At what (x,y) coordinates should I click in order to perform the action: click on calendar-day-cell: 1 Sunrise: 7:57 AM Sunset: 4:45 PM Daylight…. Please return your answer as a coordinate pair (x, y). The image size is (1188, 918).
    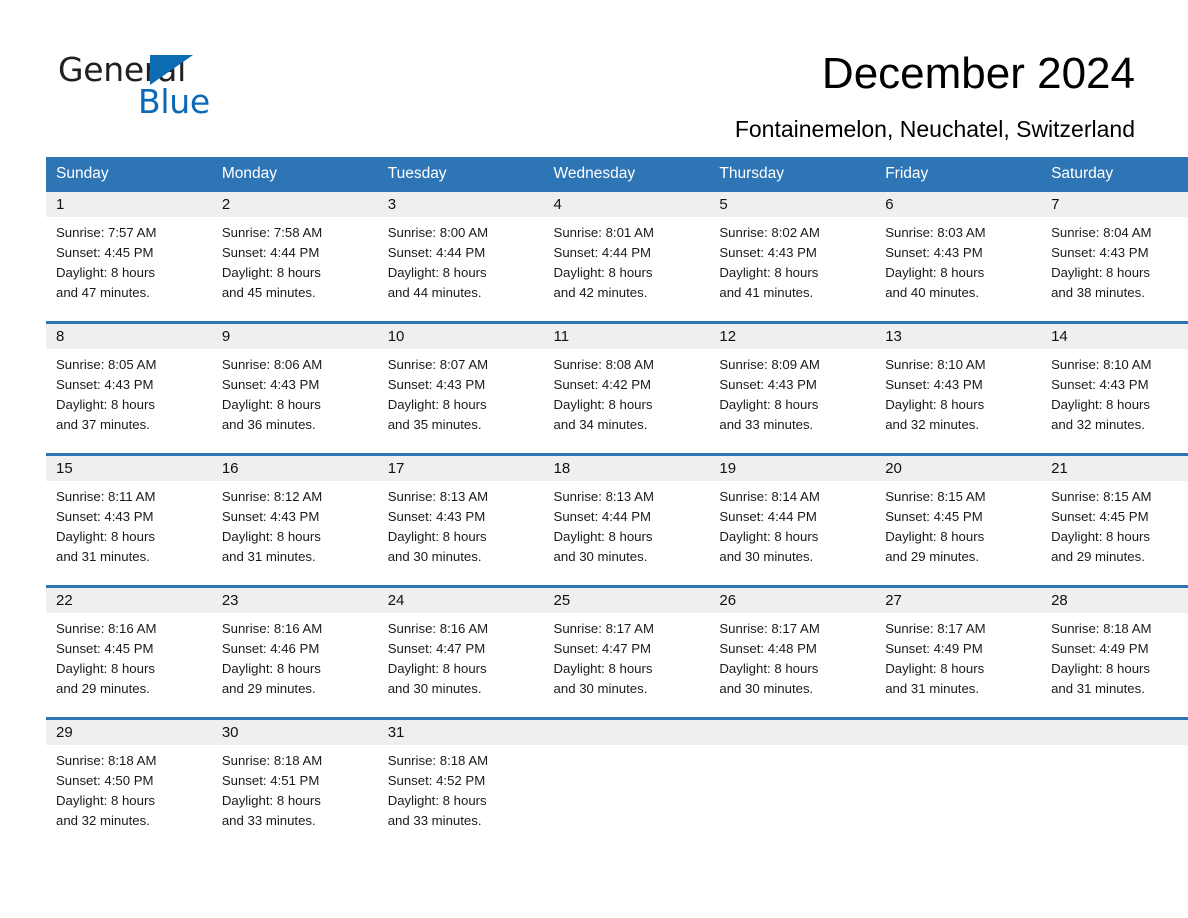
    Looking at the image, I should click on (129, 249).